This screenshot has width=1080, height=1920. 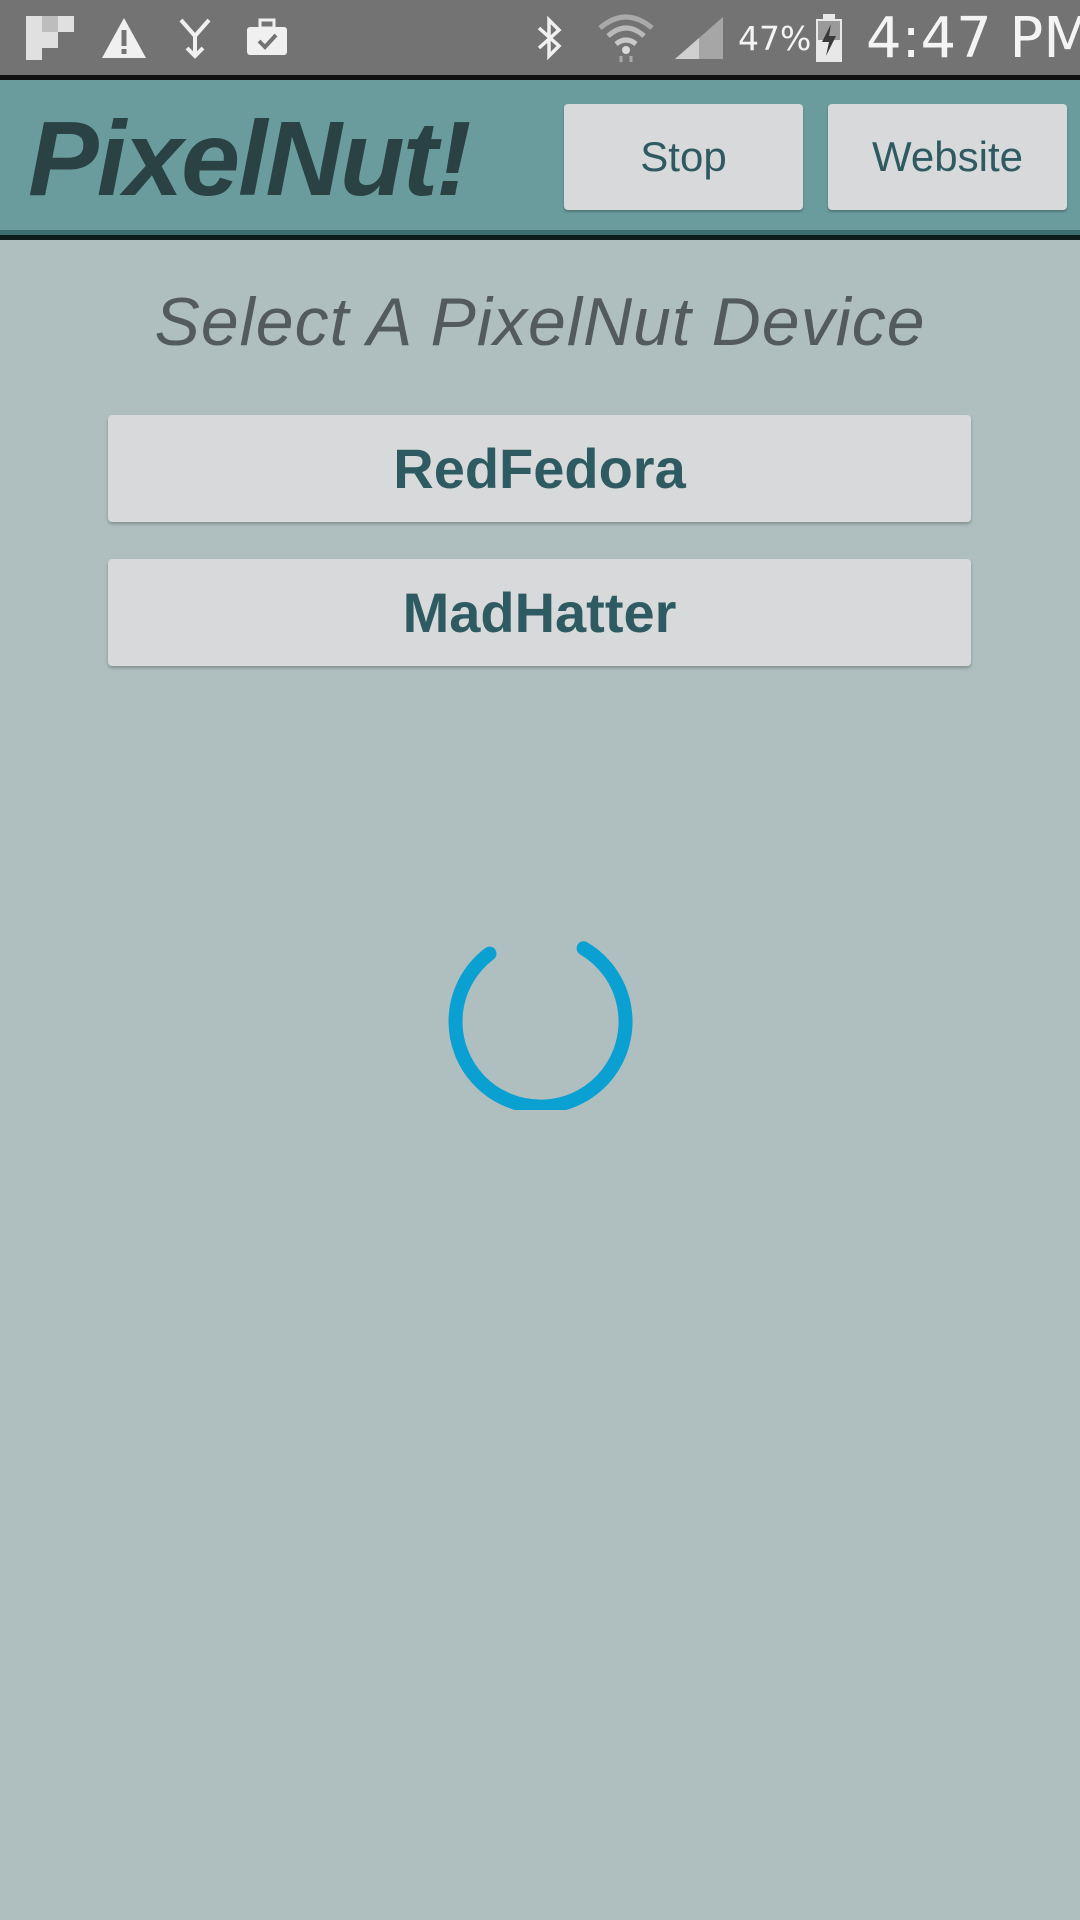 What do you see at coordinates (267, 37) in the screenshot?
I see `briefcase-icon` at bounding box center [267, 37].